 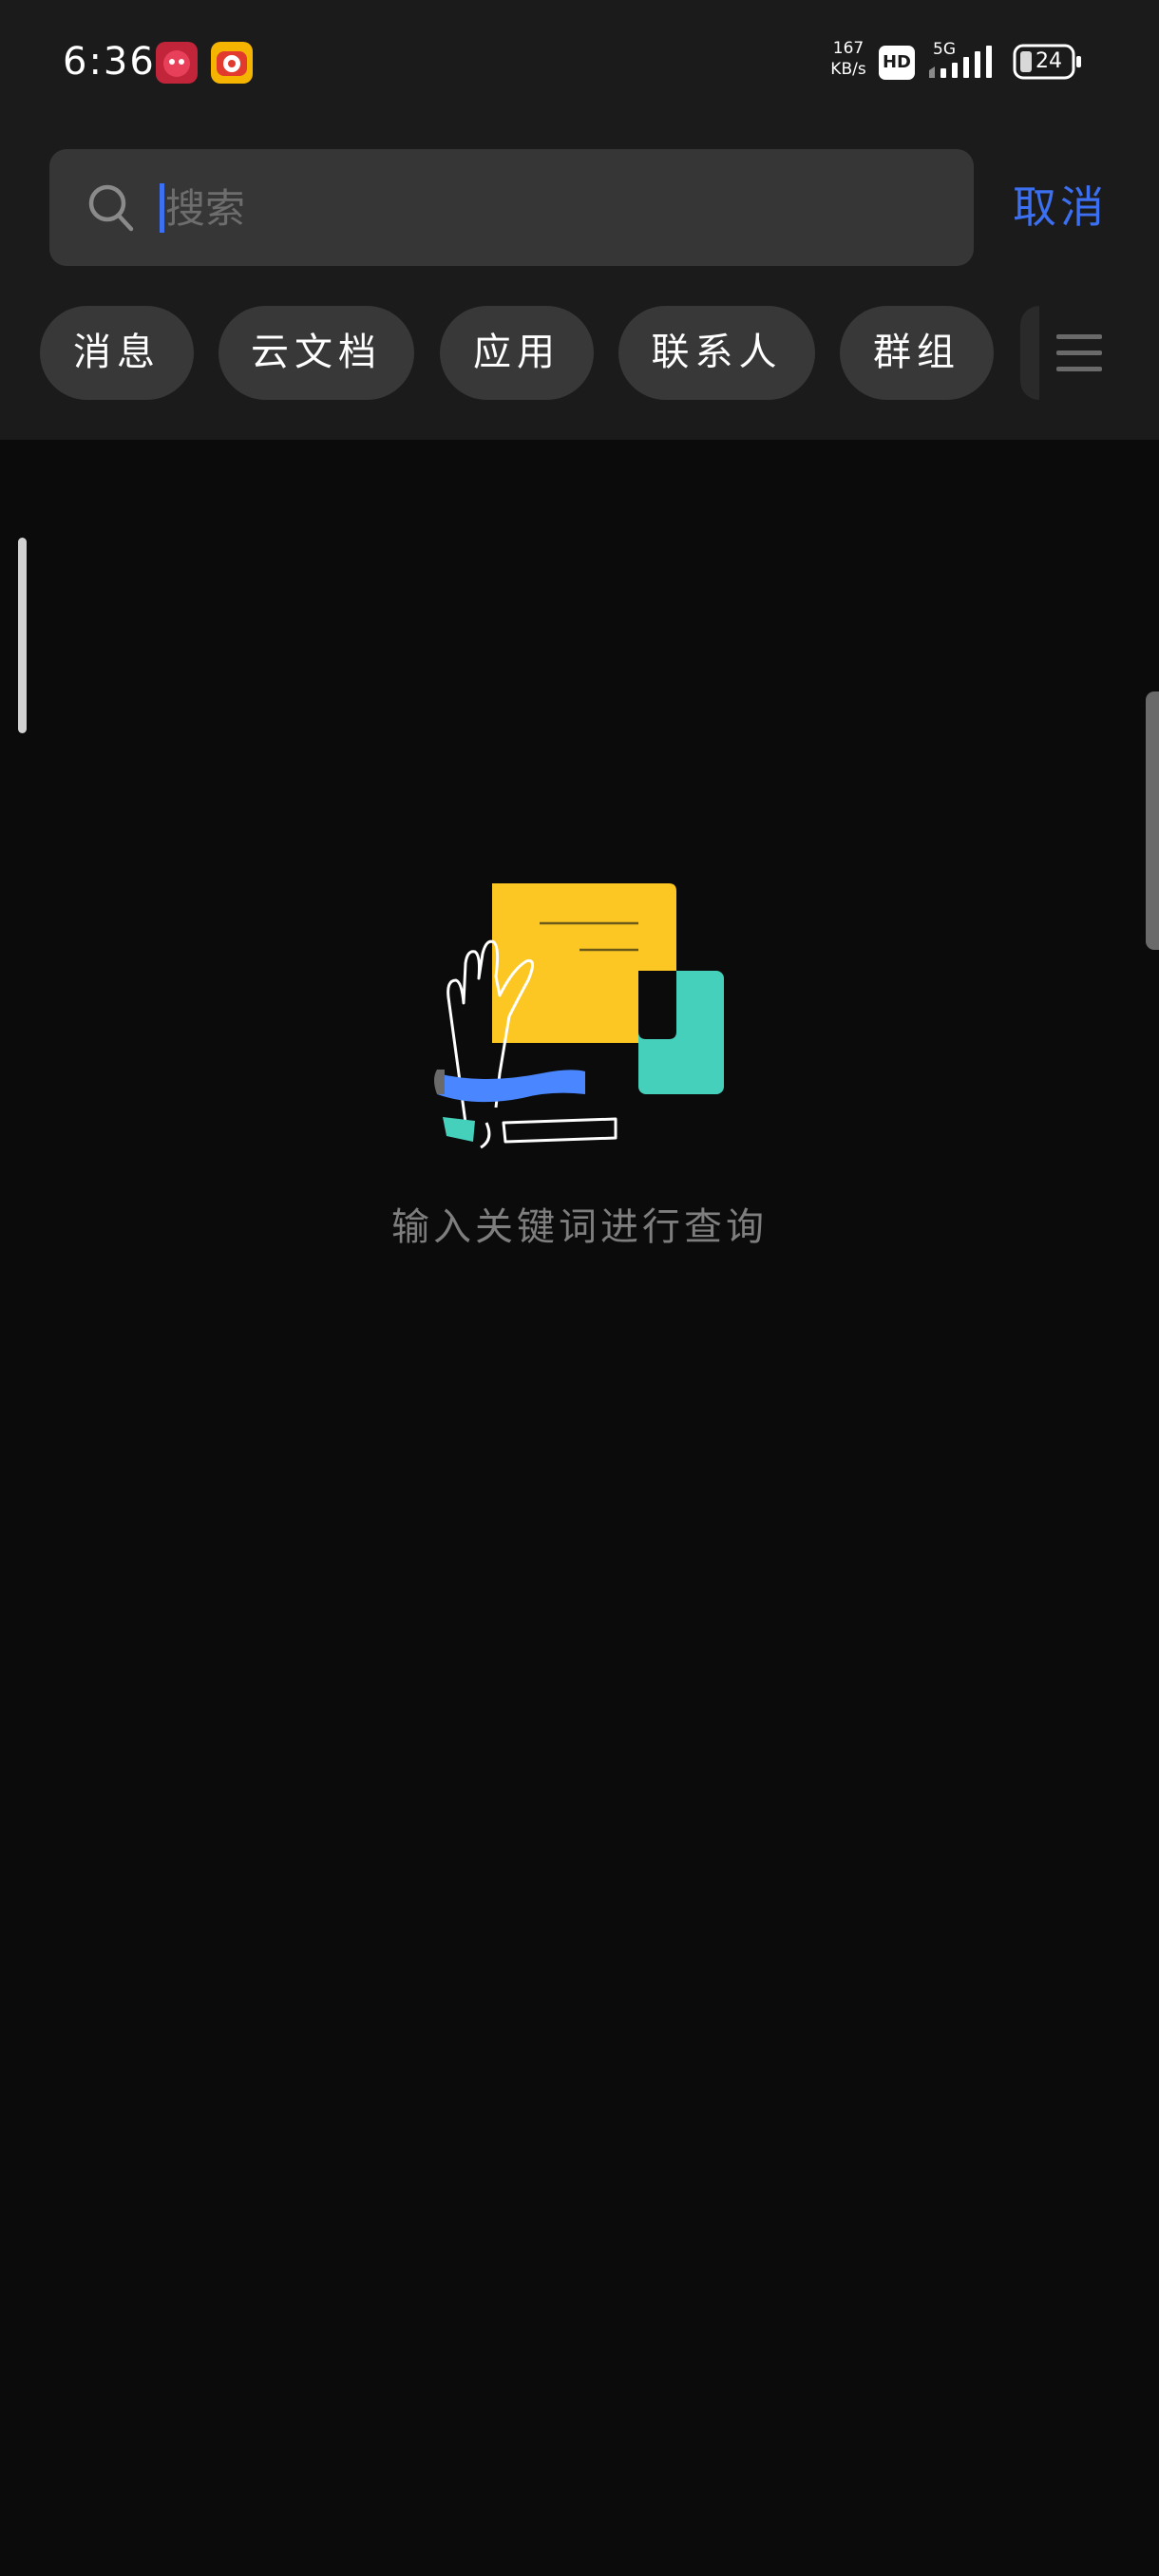 What do you see at coordinates (554, 208) in the screenshot?
I see `search-input` at bounding box center [554, 208].